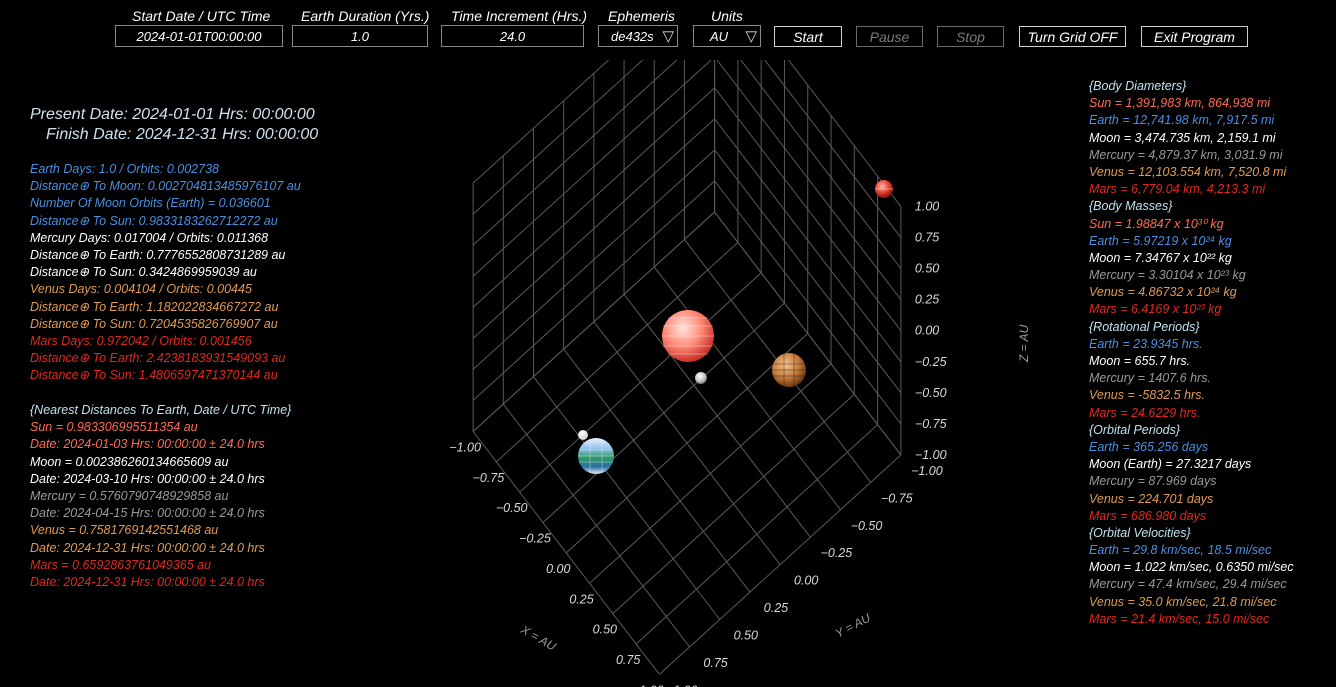  I want to click on body-info-line: Mars = 6.4169 x 10²³ kg, so click(1155, 309).